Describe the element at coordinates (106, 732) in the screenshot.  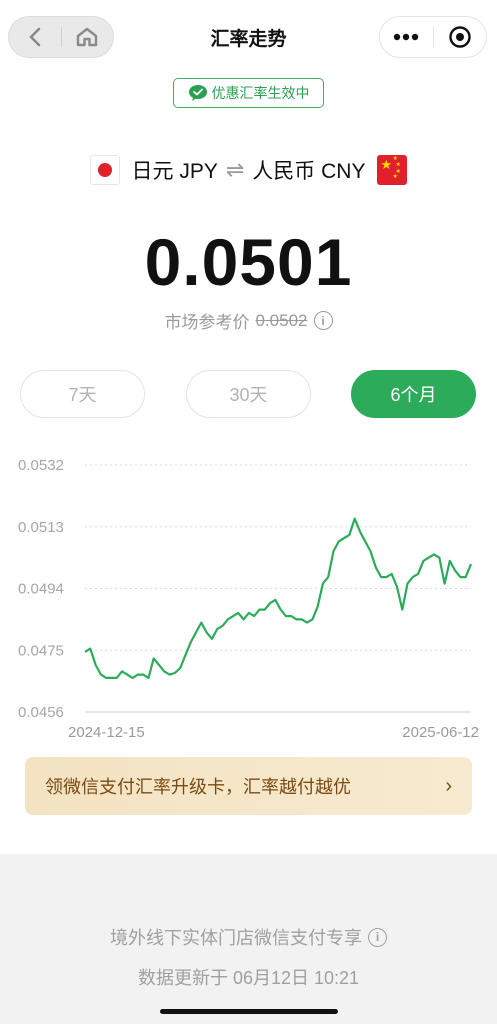
I see `x-tick-label: 2024-12-15` at that location.